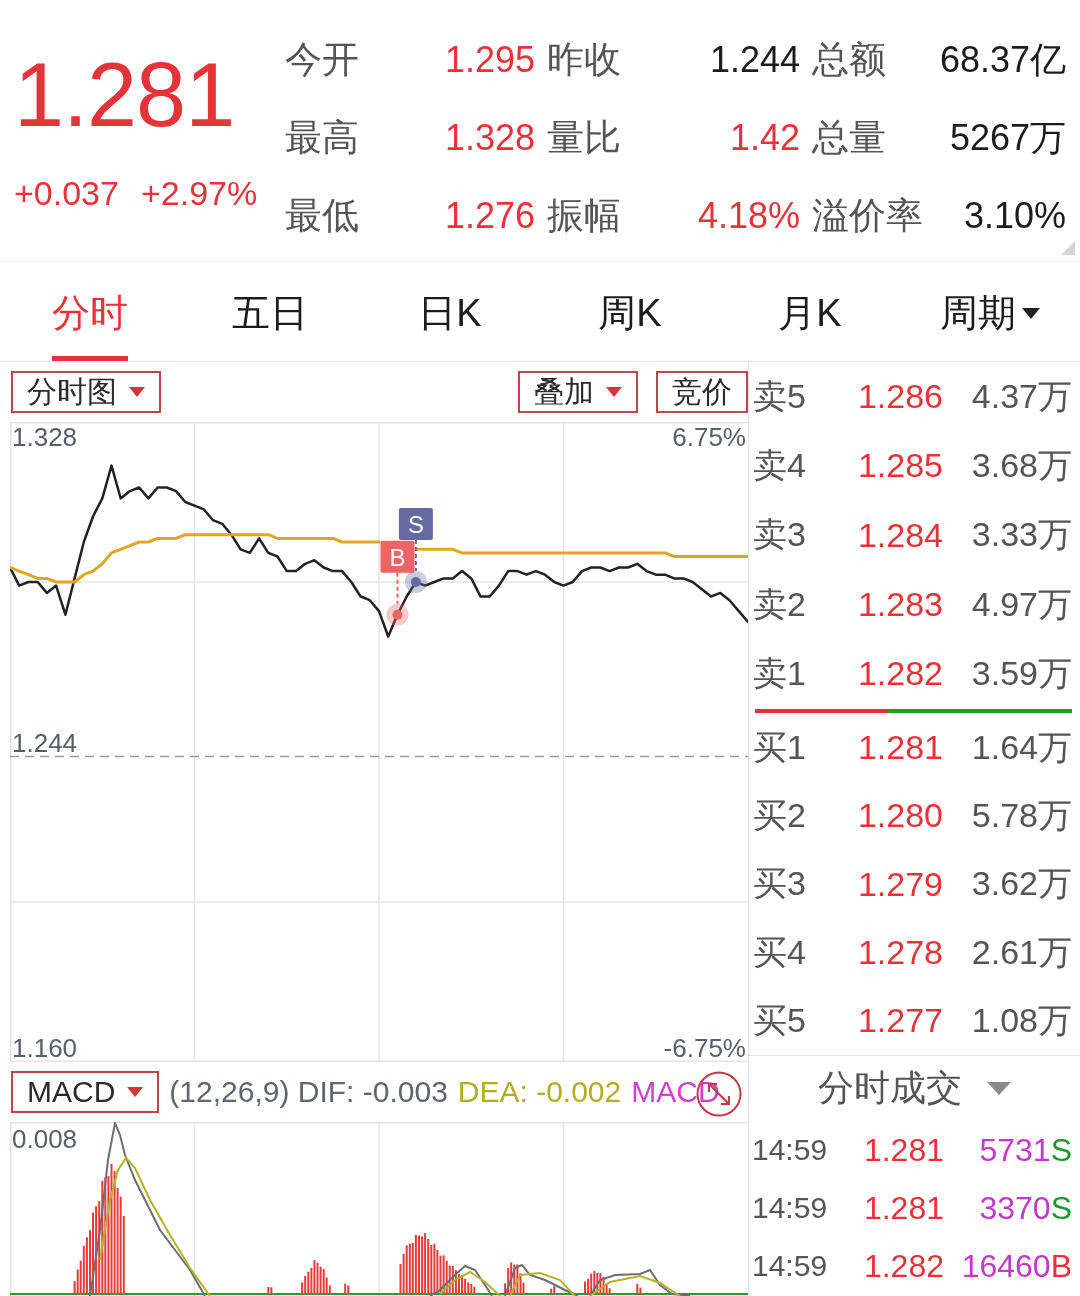 The height and width of the screenshot is (1296, 1080). I want to click on order-volume: 4.97万, so click(1021, 604).